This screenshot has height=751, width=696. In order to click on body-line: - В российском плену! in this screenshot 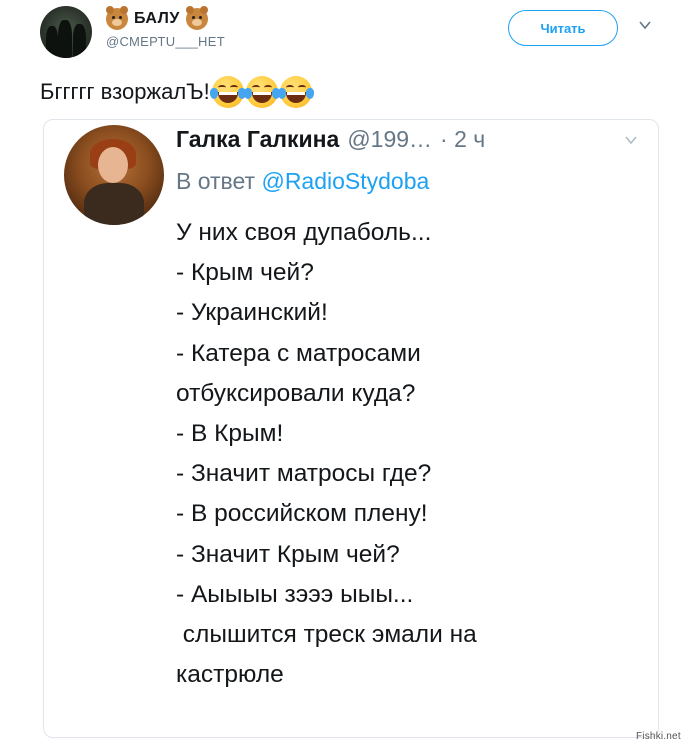, I will do `click(302, 514)`.